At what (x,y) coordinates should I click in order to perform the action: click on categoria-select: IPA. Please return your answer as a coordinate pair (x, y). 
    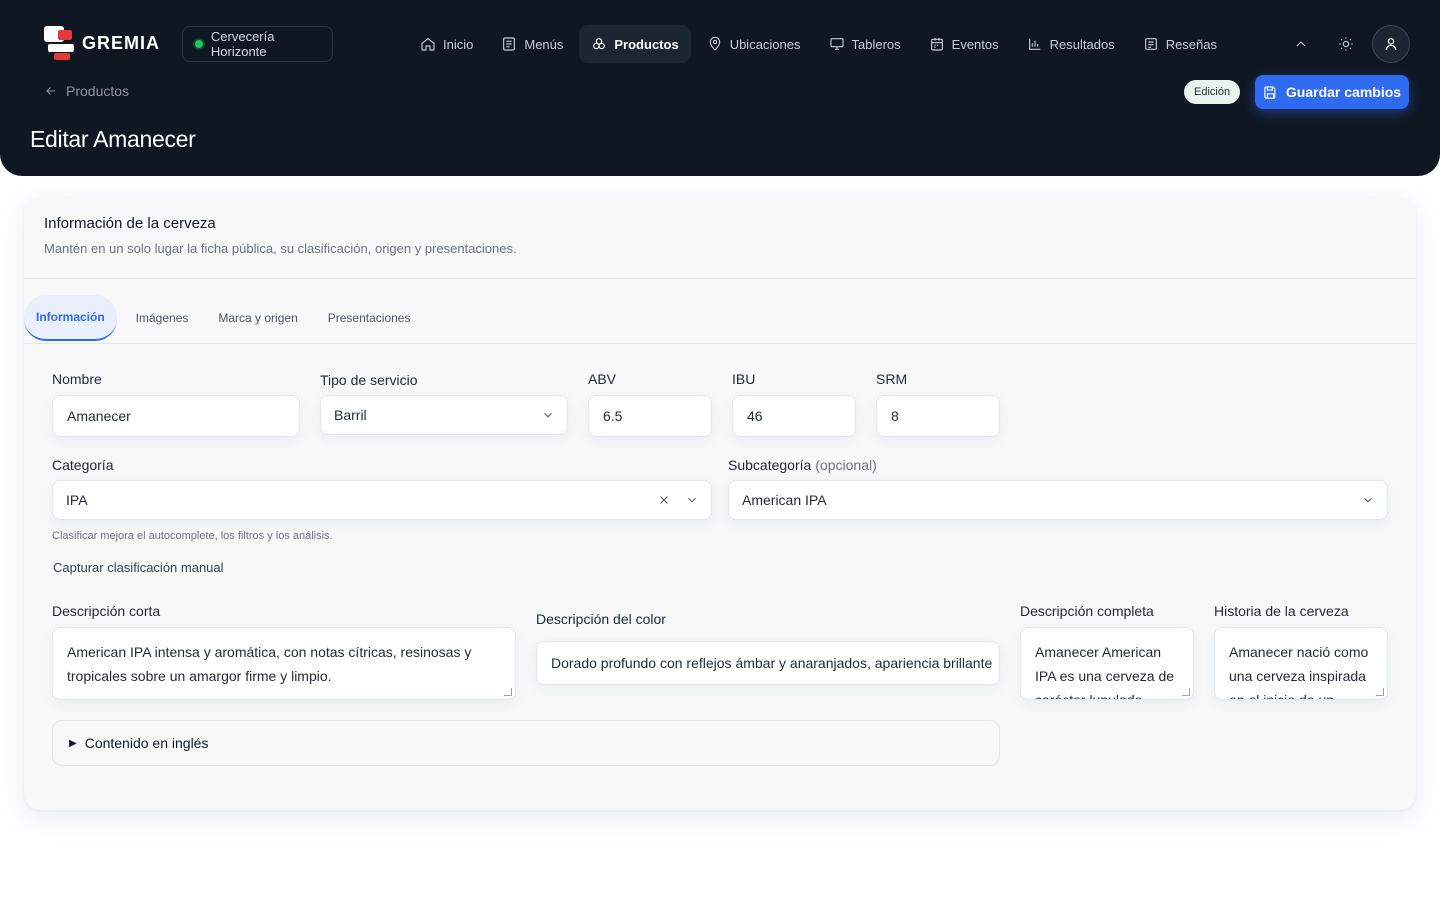
    Looking at the image, I should click on (382, 500).